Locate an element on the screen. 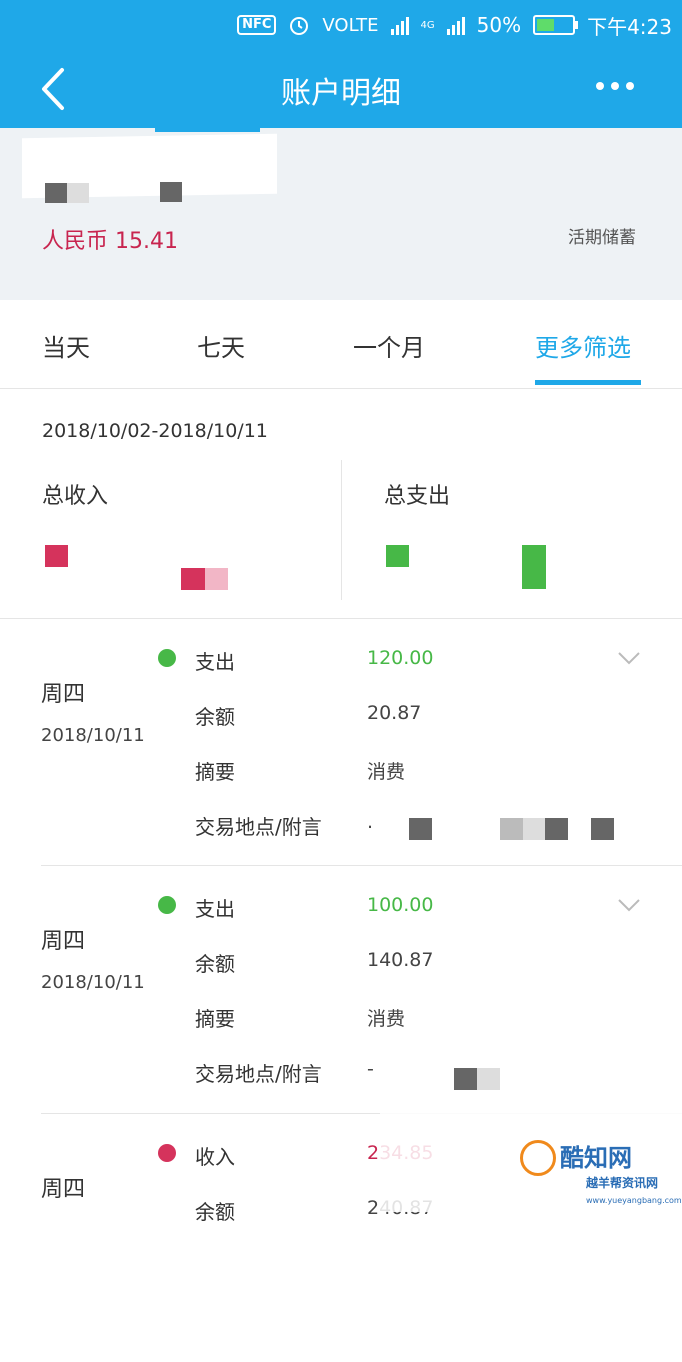  total-income-label: 总收入 is located at coordinates (75, 496).